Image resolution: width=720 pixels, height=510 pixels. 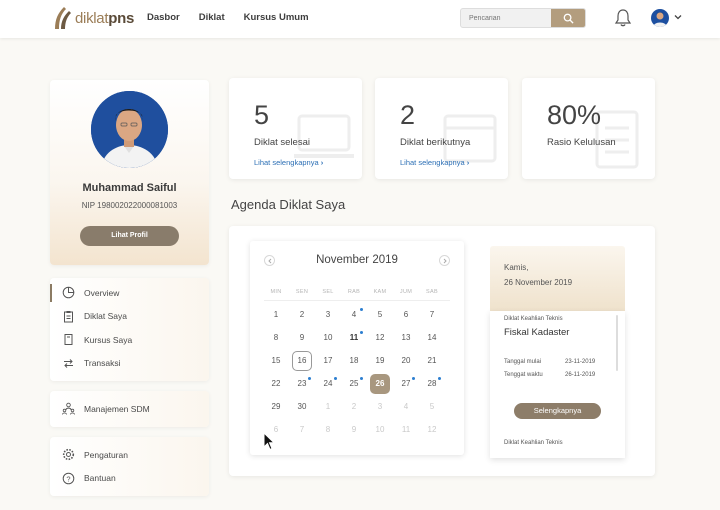 I want to click on sidebar-item-transaksi: Transaksi, so click(x=129, y=364).